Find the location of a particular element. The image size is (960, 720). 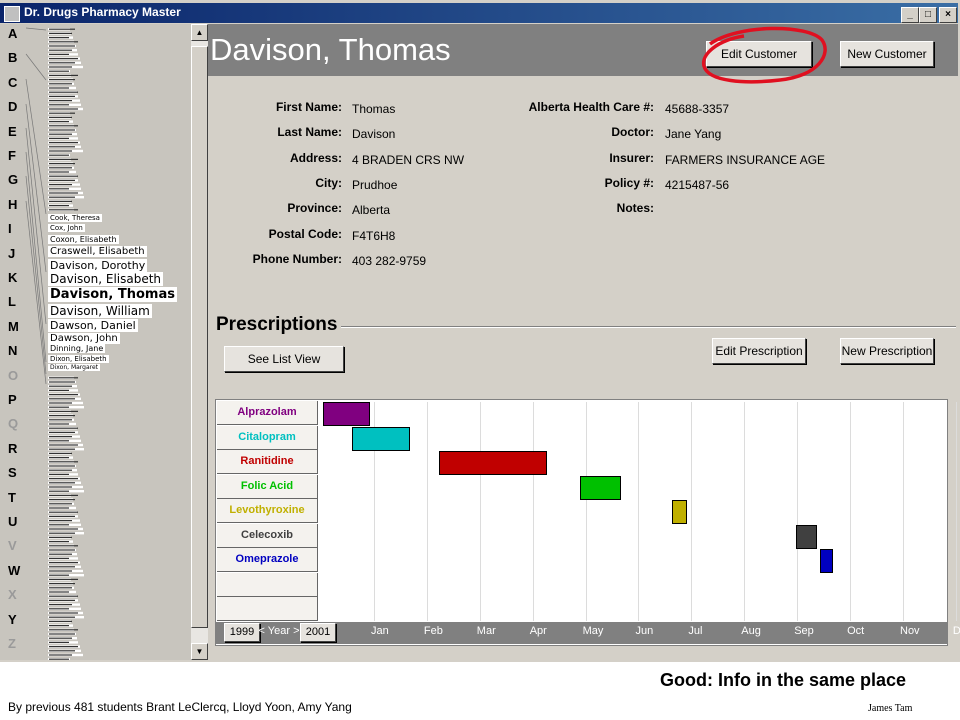

index-letter-j: J is located at coordinates (11, 253).